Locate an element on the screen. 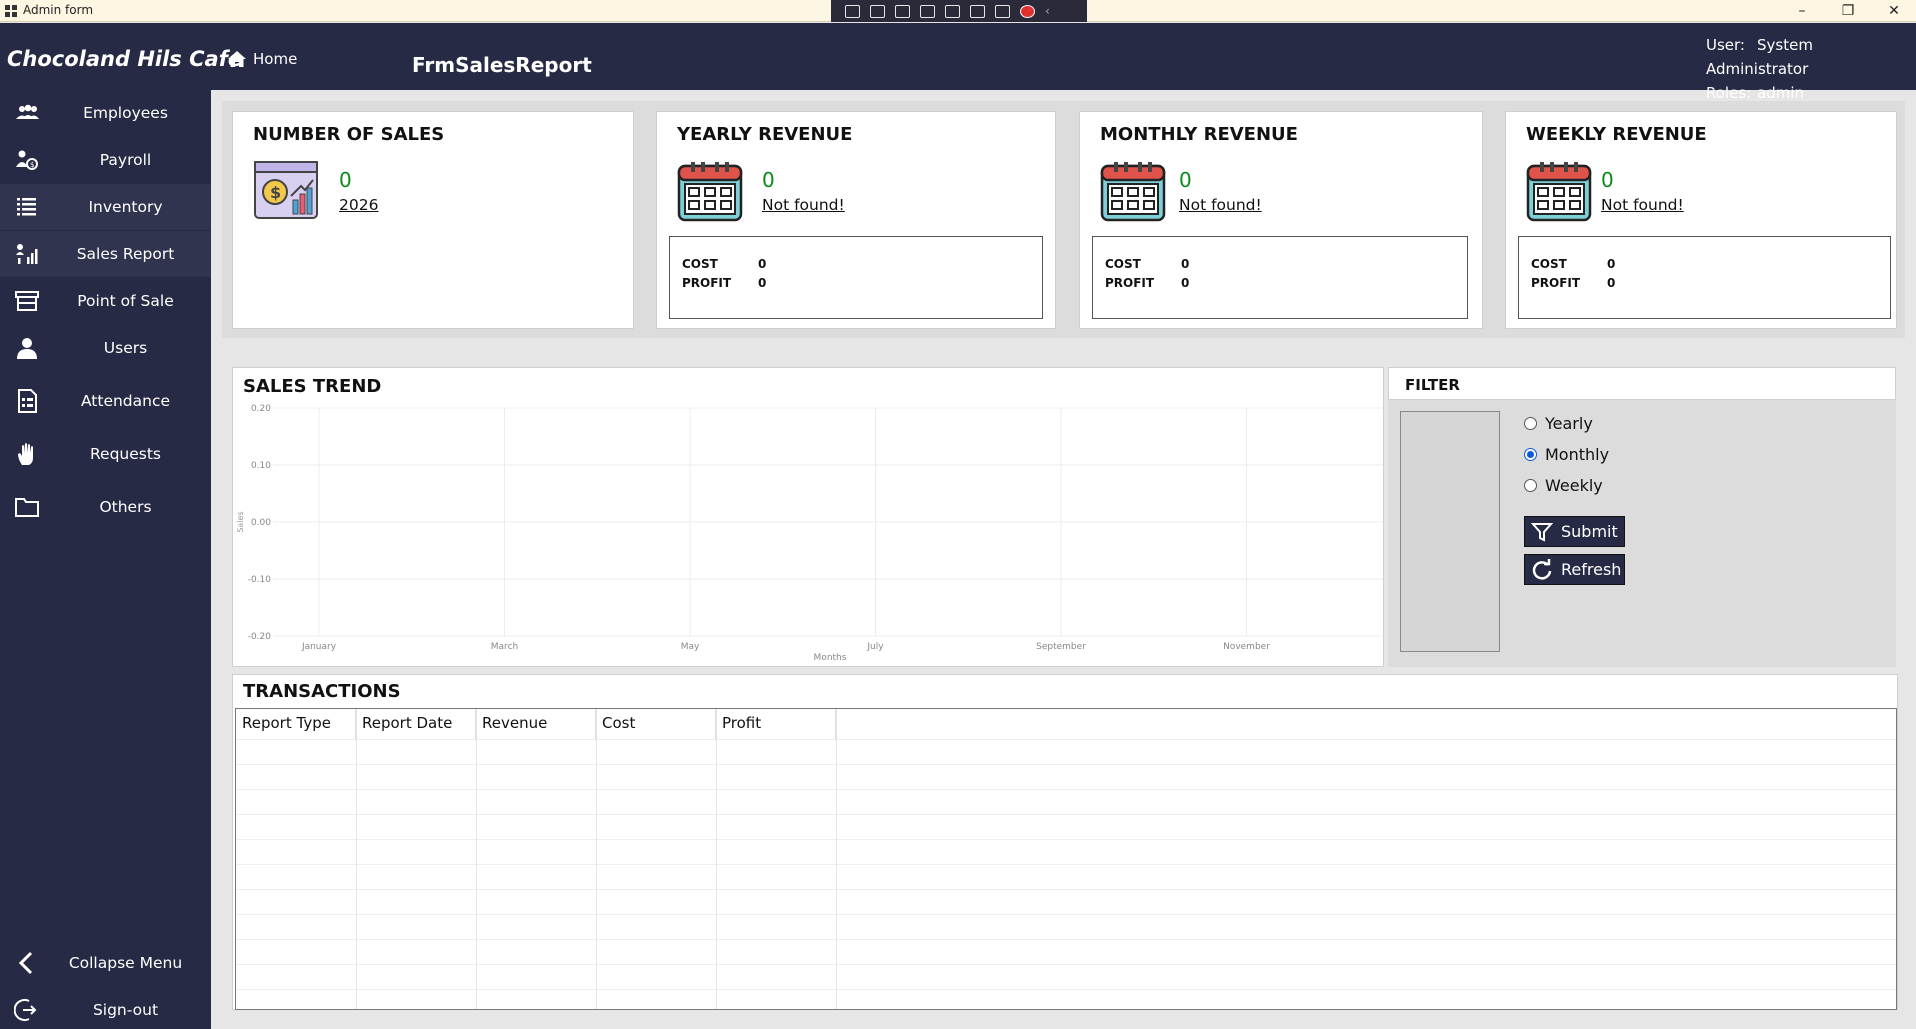  card-title: WEEKLY REVENUE is located at coordinates (1616, 134).